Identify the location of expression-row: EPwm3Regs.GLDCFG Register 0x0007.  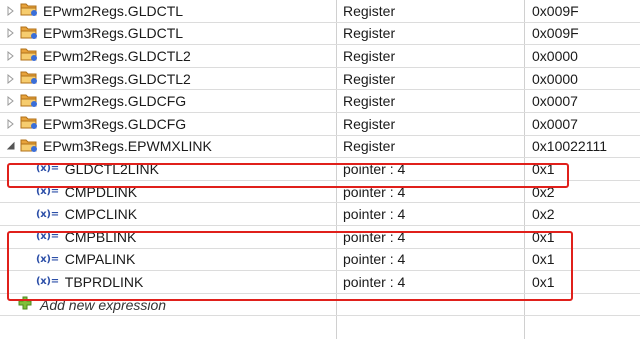
(320, 124).